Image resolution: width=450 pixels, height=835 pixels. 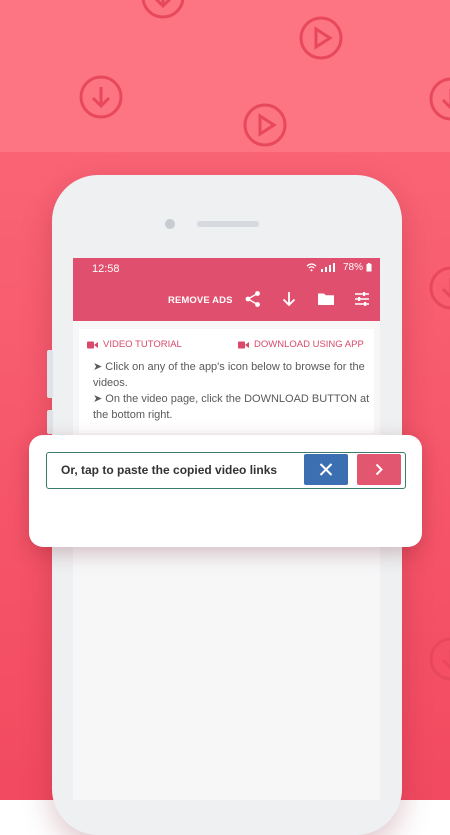 I want to click on battery-percent: 78%, so click(x=352, y=267).